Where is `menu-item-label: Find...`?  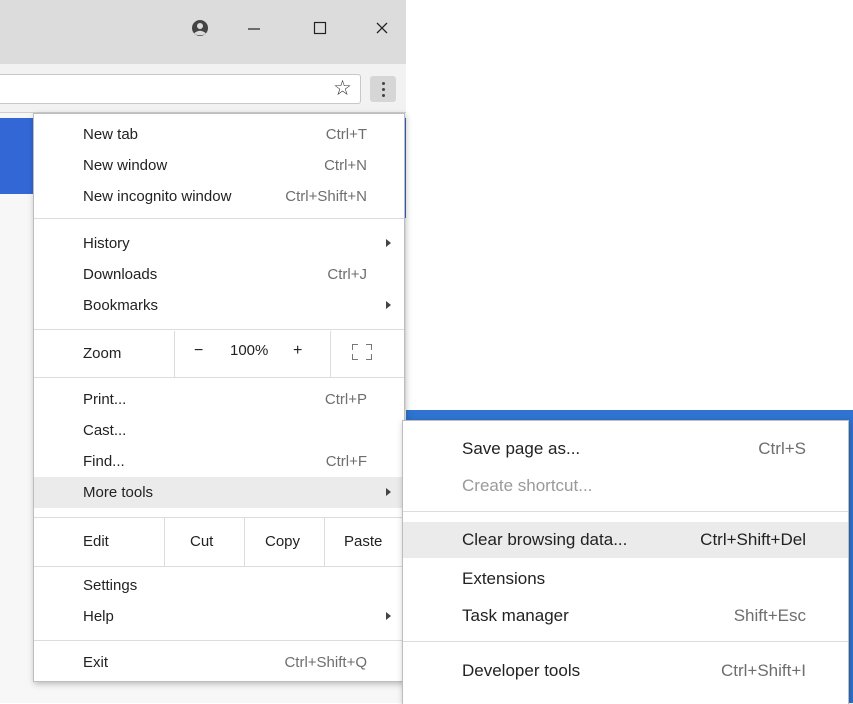 menu-item-label: Find... is located at coordinates (104, 461).